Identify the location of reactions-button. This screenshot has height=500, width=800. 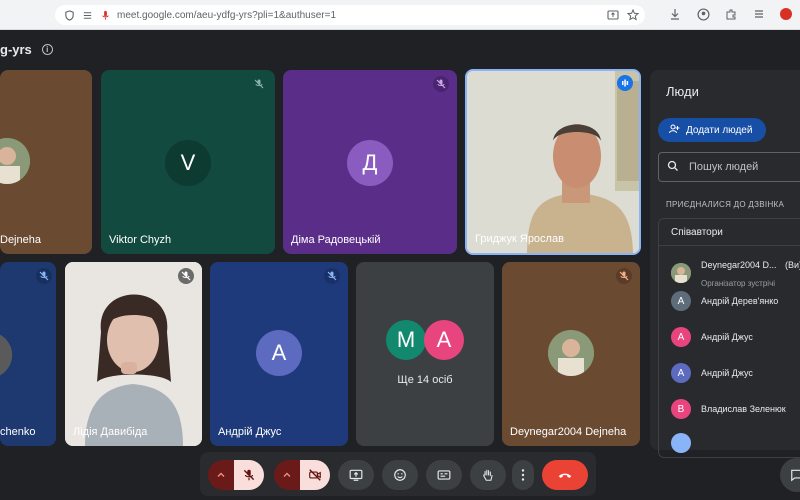
(400, 475).